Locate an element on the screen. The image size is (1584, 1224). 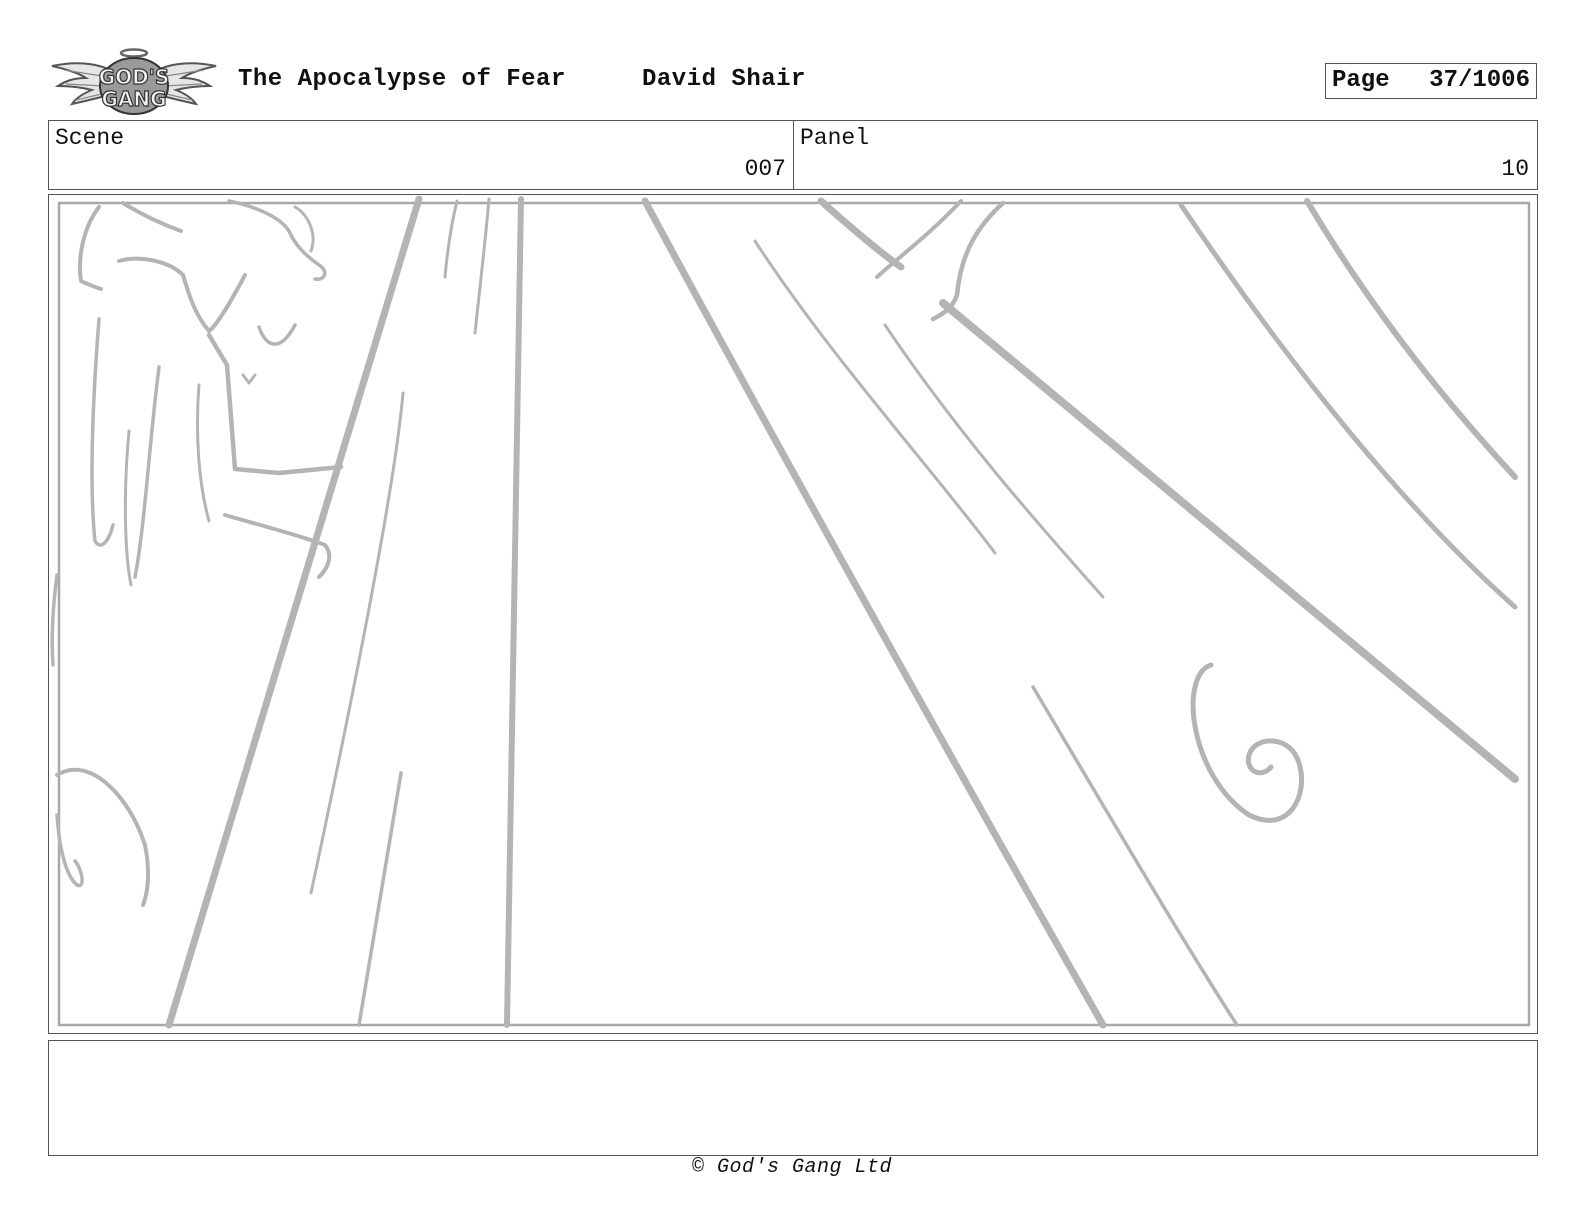
panel-label: Panel is located at coordinates (835, 138).